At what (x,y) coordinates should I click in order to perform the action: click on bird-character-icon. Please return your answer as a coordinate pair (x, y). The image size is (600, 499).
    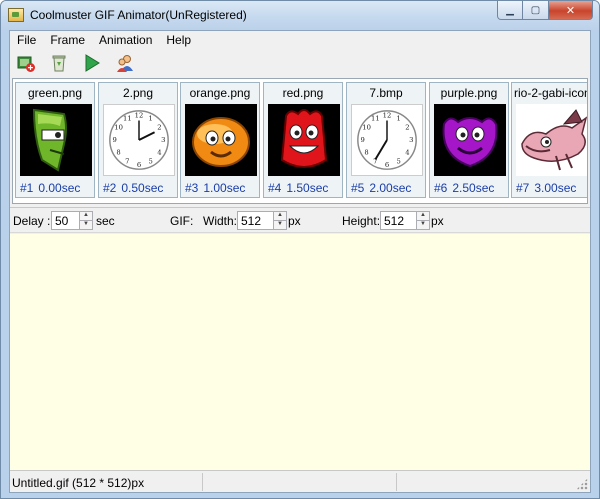
    Looking at the image, I should click on (554, 140).